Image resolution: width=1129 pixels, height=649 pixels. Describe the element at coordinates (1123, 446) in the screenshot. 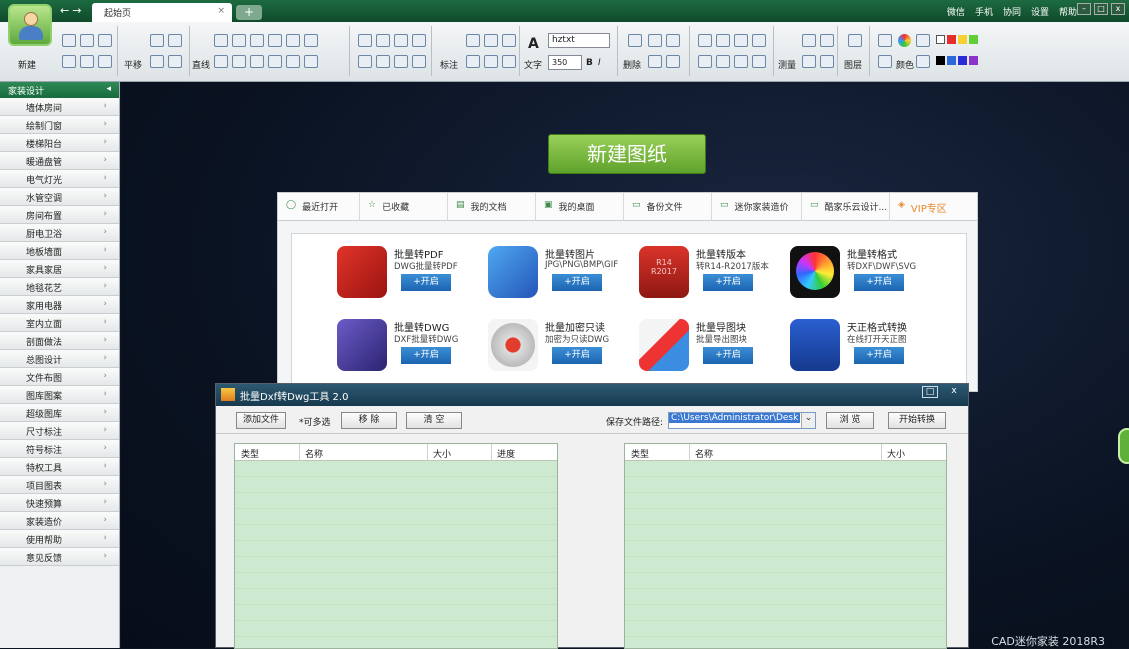

I see `side-tab-handle` at that location.